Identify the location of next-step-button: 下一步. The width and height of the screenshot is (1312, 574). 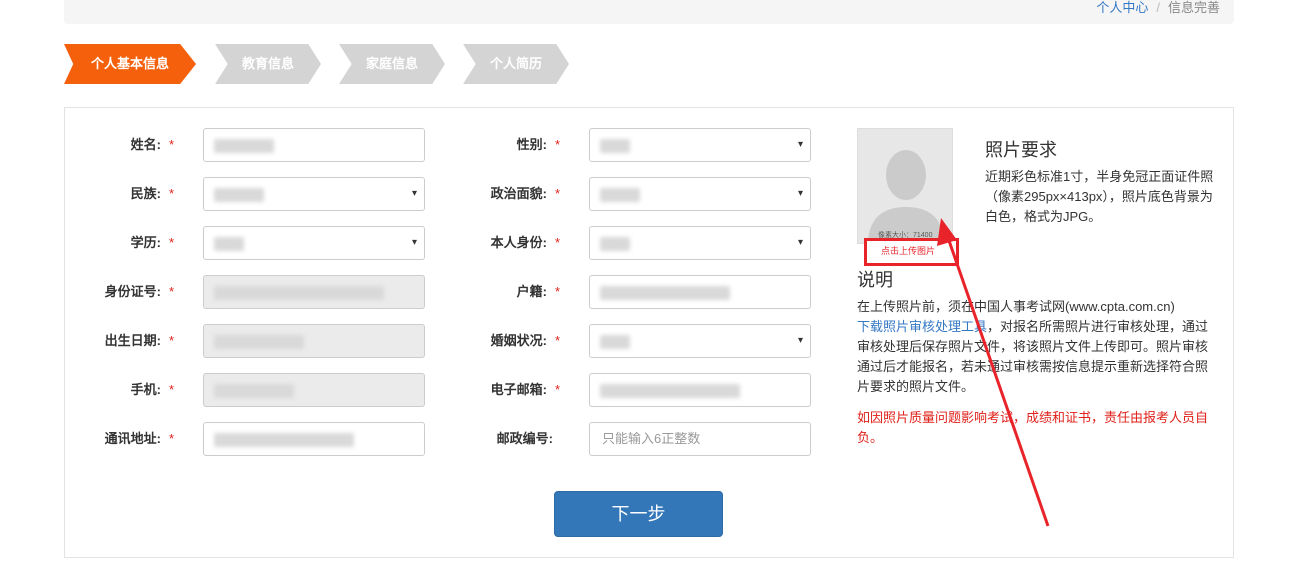
(638, 514).